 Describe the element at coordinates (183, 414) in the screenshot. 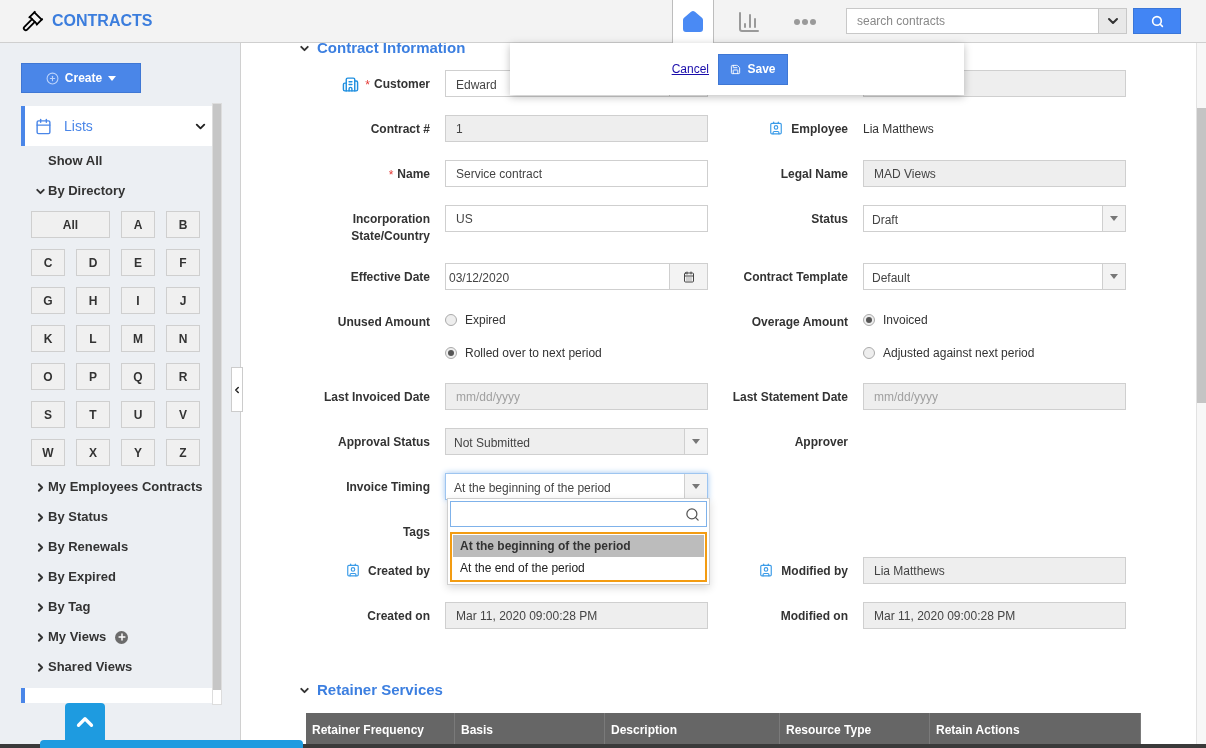

I see `letter-filter-button: V` at that location.